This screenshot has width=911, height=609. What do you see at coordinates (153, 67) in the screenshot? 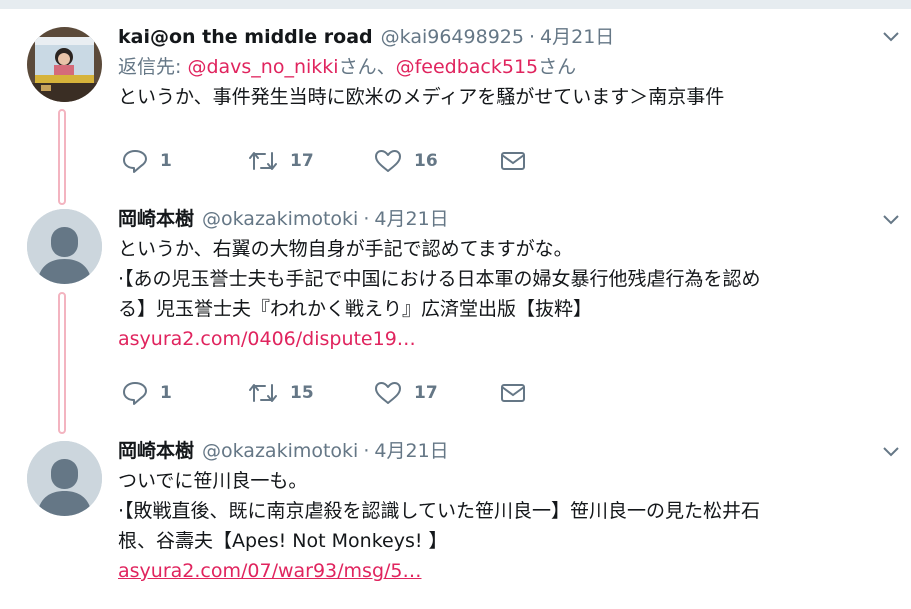
I see `reply-prefix: 返信先:` at bounding box center [153, 67].